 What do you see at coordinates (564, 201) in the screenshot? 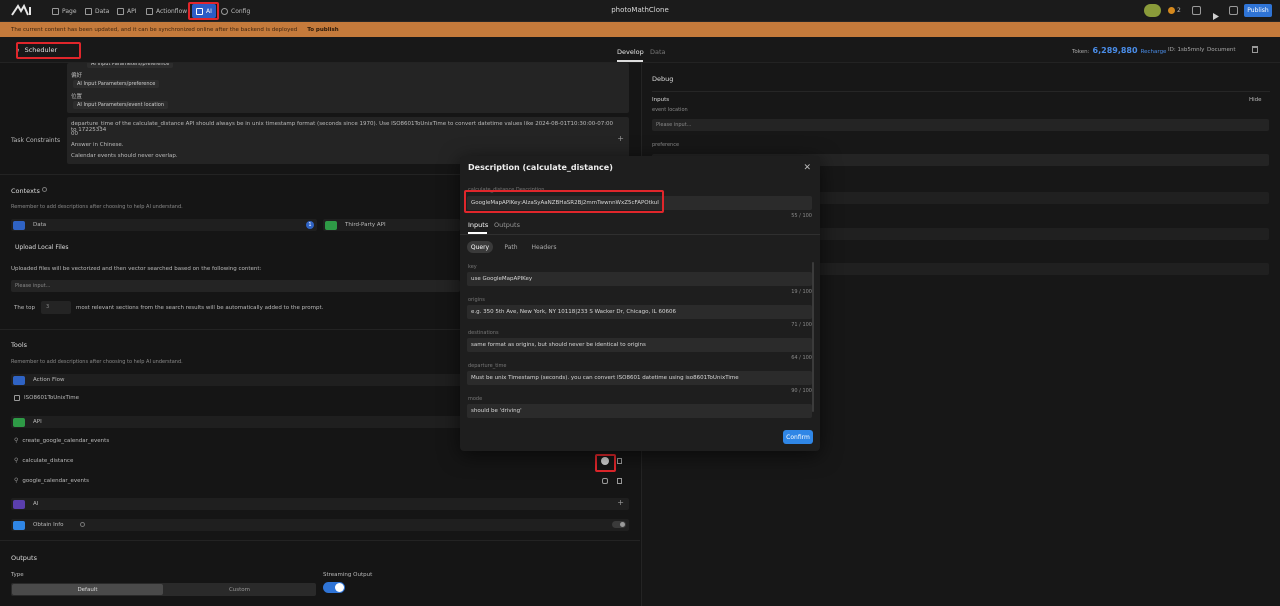
I see `highlight-description` at bounding box center [564, 201].